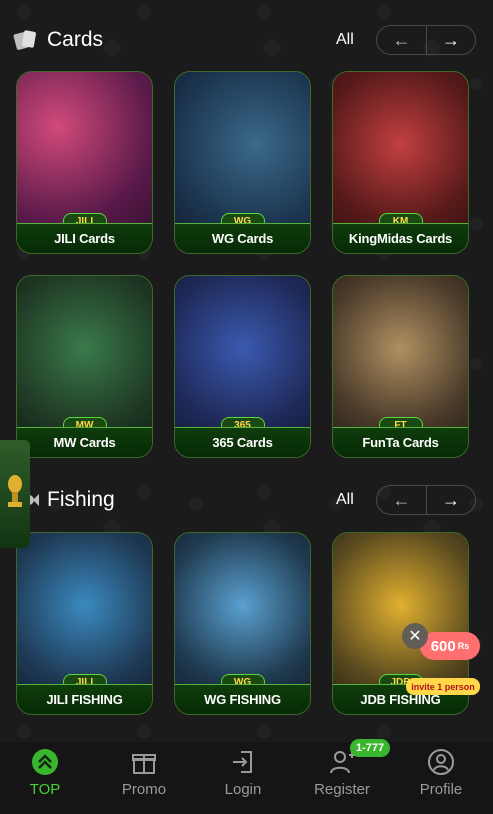 The height and width of the screenshot is (814, 493). Describe the element at coordinates (81, 499) in the screenshot. I see `fishing-section-title: Fishing` at that location.